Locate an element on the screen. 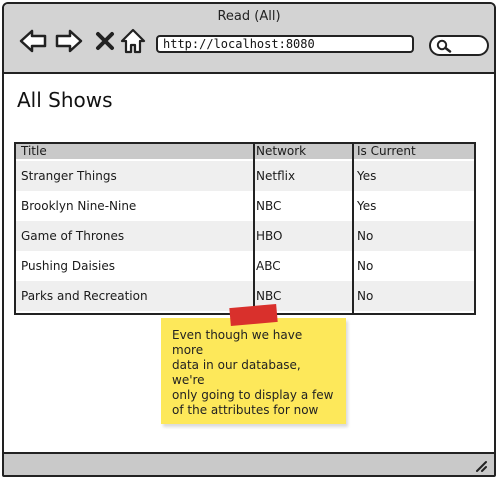  note-line: of the attributes for now is located at coordinates (245, 410).